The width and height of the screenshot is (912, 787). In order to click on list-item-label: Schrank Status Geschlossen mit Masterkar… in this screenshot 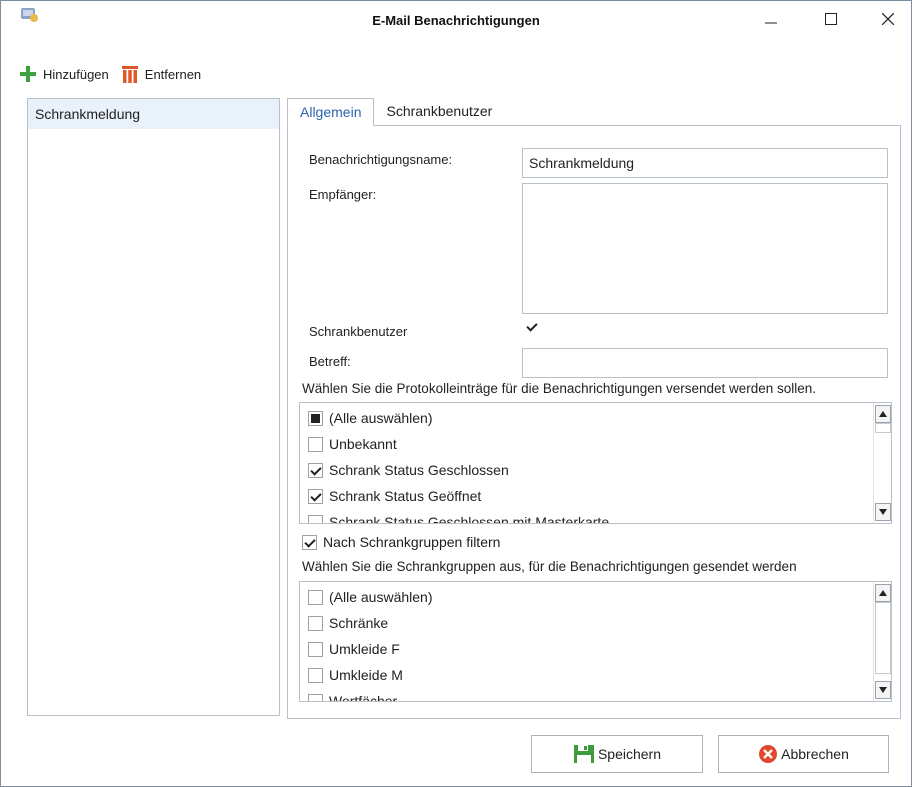, I will do `click(469, 519)`.